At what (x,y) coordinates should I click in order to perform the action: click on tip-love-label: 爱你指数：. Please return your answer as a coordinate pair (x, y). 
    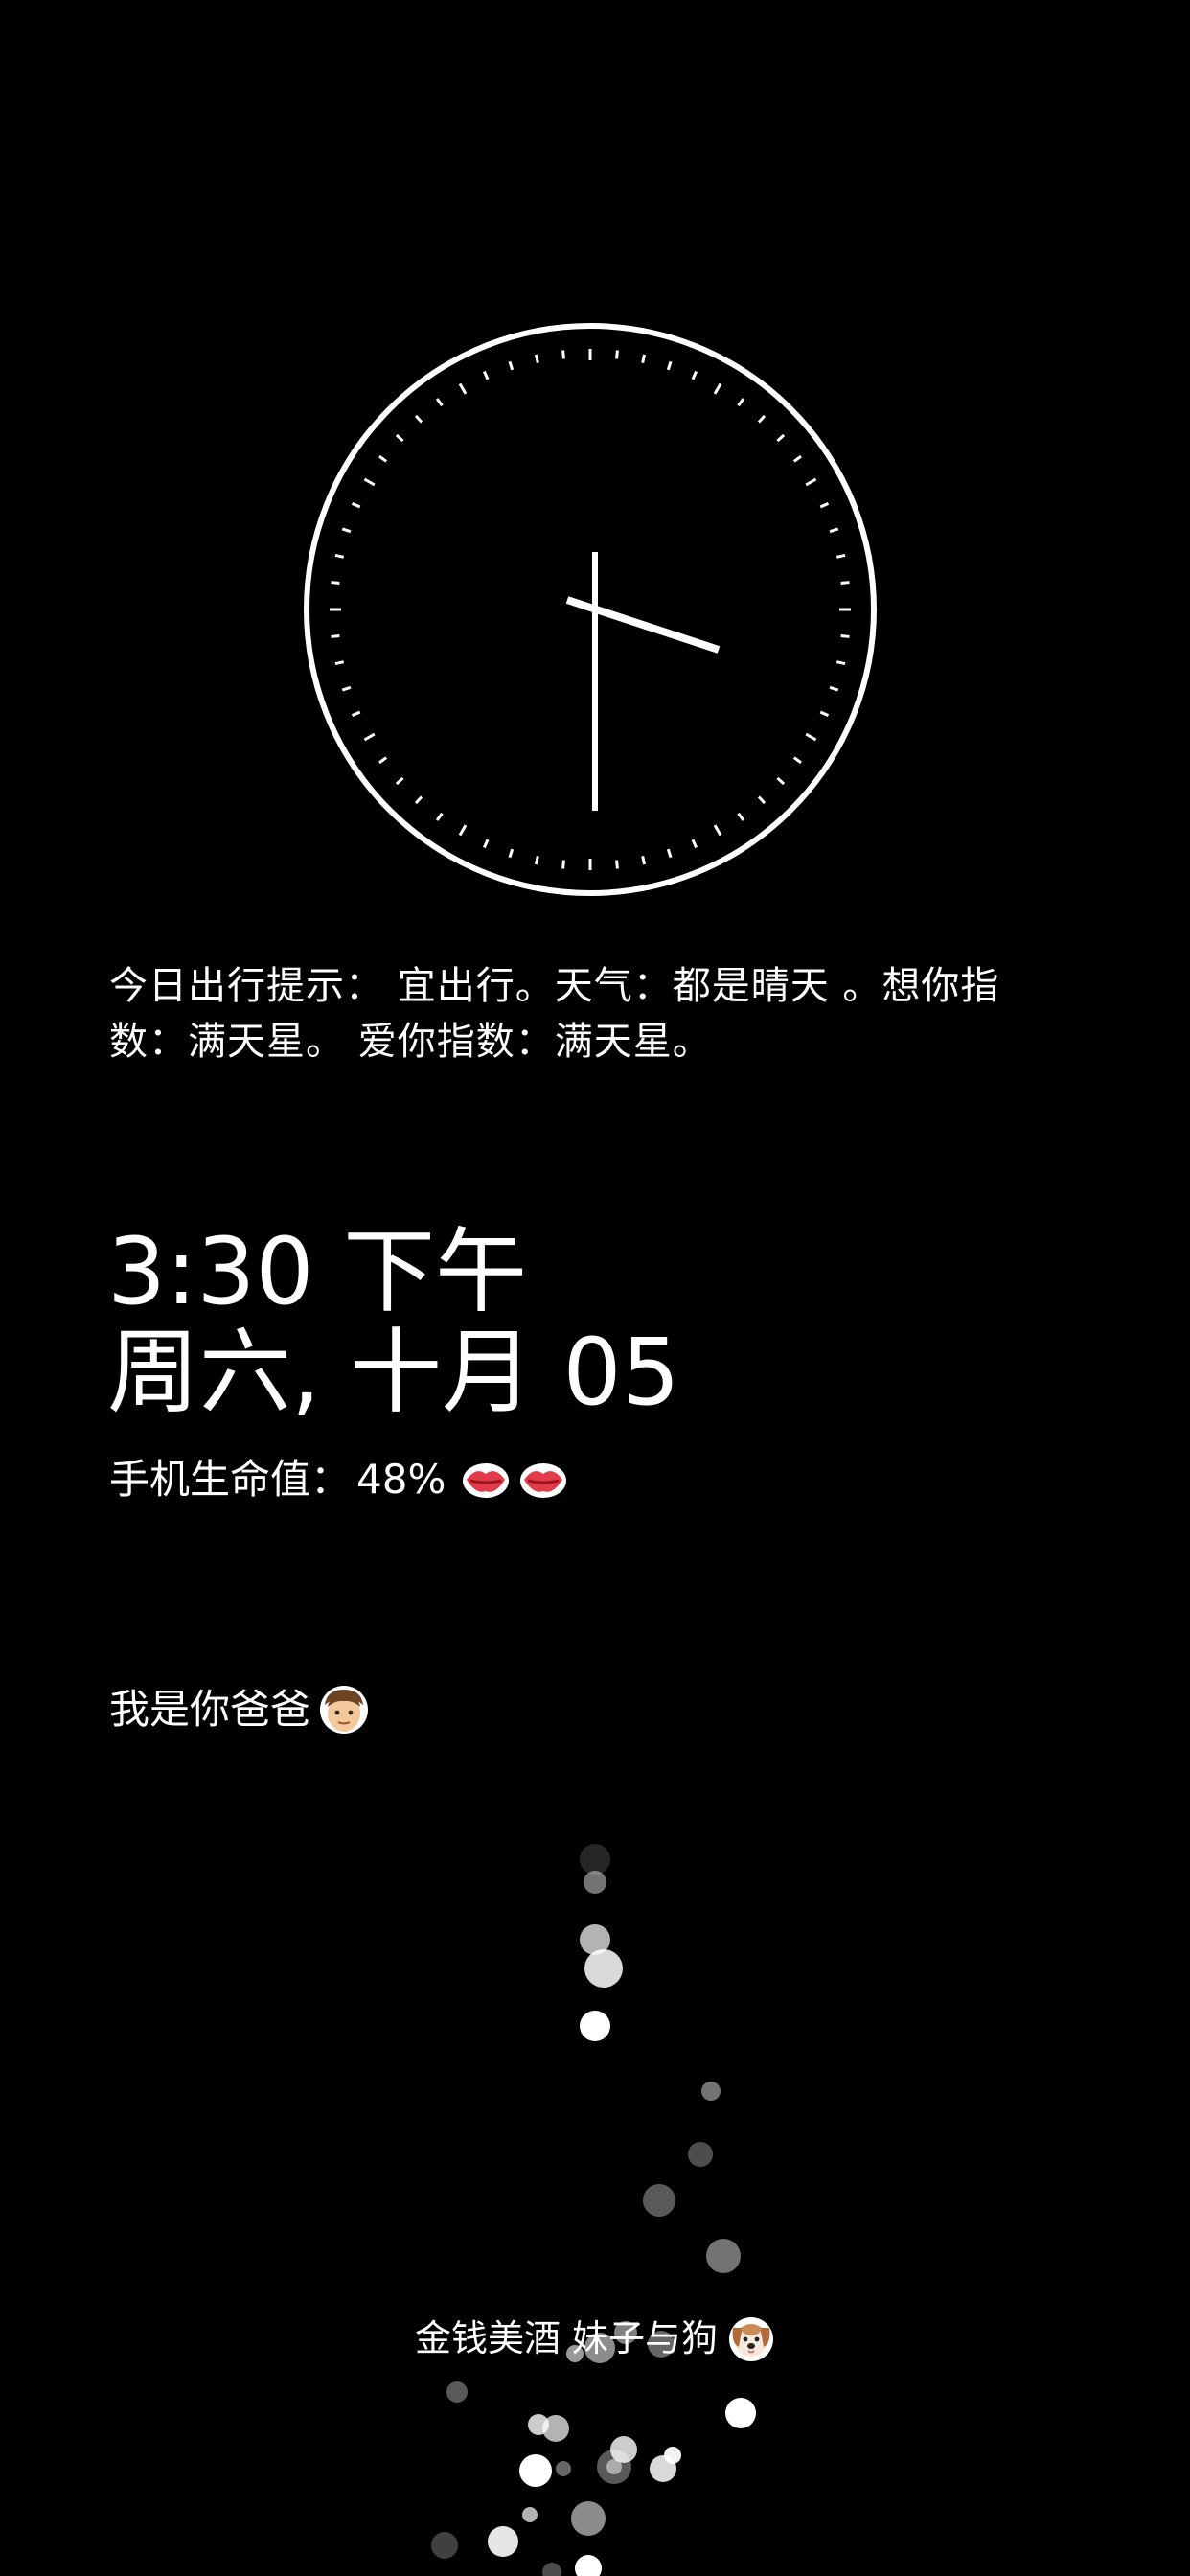
    Looking at the image, I should click on (456, 1042).